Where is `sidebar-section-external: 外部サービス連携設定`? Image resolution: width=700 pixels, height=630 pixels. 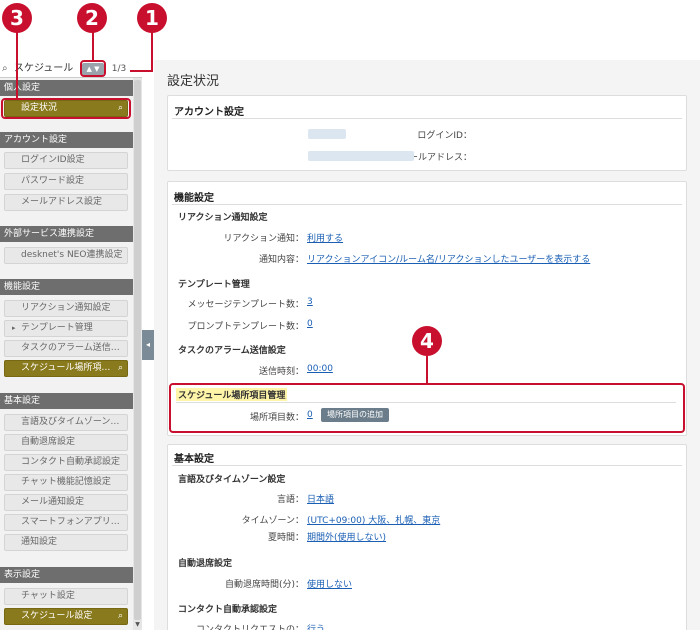 sidebar-section-external: 外部サービス連携設定 is located at coordinates (66, 234).